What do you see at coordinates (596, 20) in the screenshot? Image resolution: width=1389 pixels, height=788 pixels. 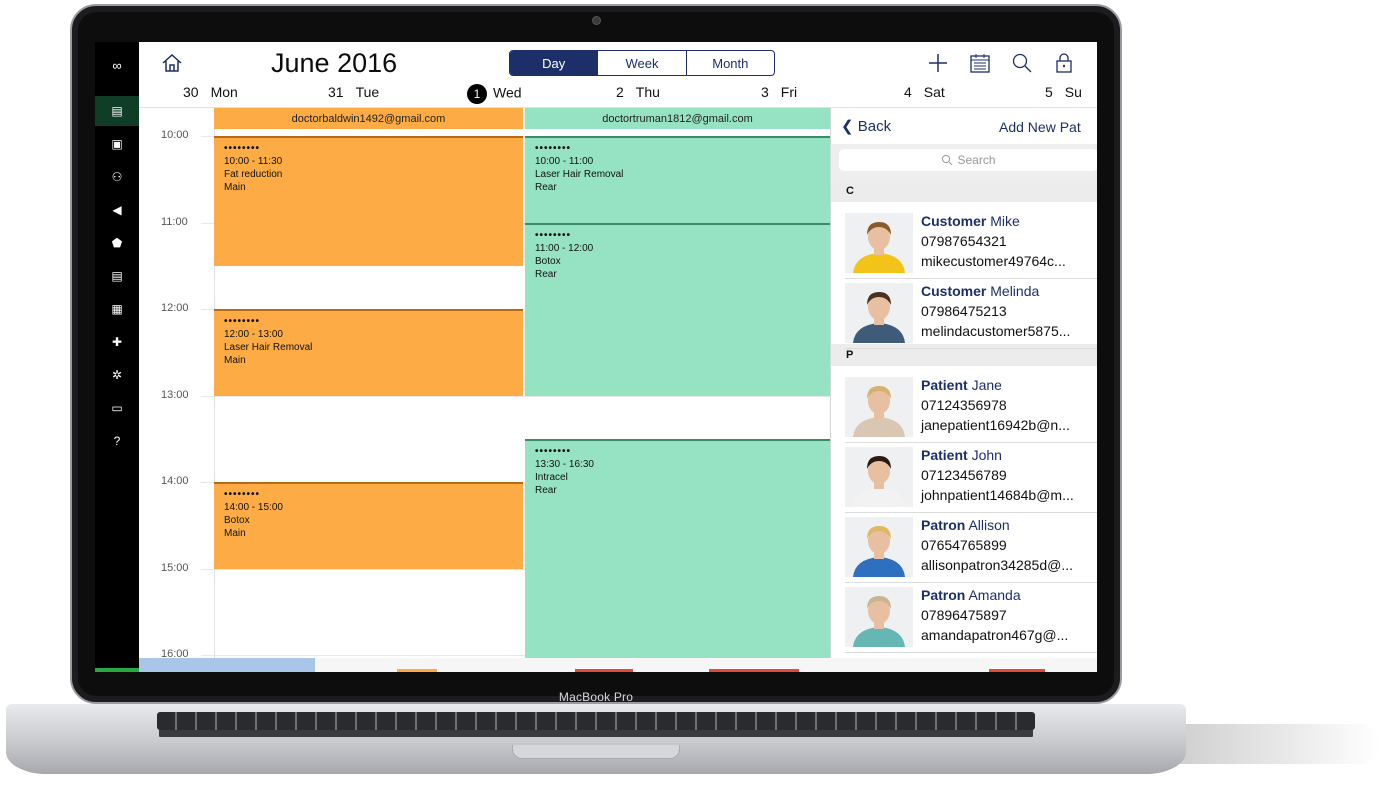 I see `camera-icon` at bounding box center [596, 20].